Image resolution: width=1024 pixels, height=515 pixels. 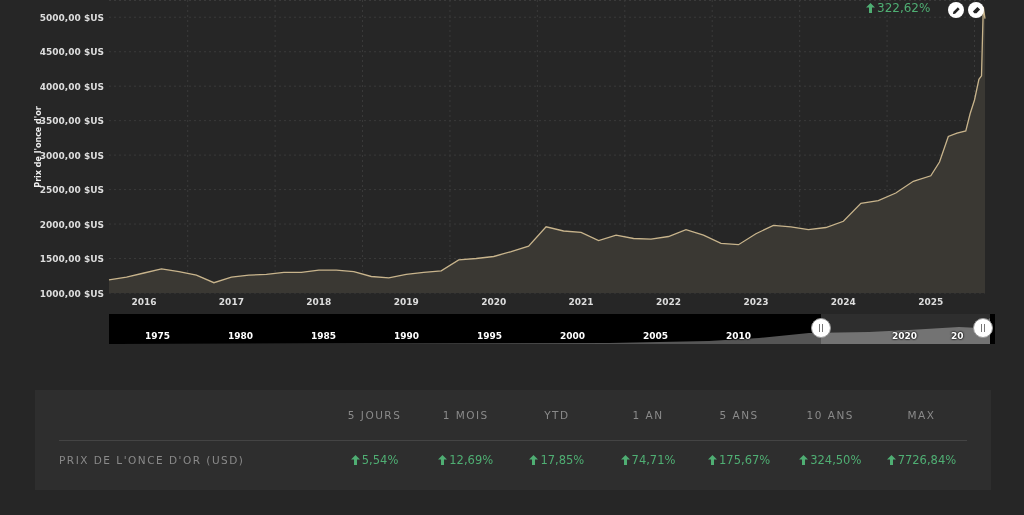 I want to click on column-header: 5 ANS, so click(x=739, y=415).